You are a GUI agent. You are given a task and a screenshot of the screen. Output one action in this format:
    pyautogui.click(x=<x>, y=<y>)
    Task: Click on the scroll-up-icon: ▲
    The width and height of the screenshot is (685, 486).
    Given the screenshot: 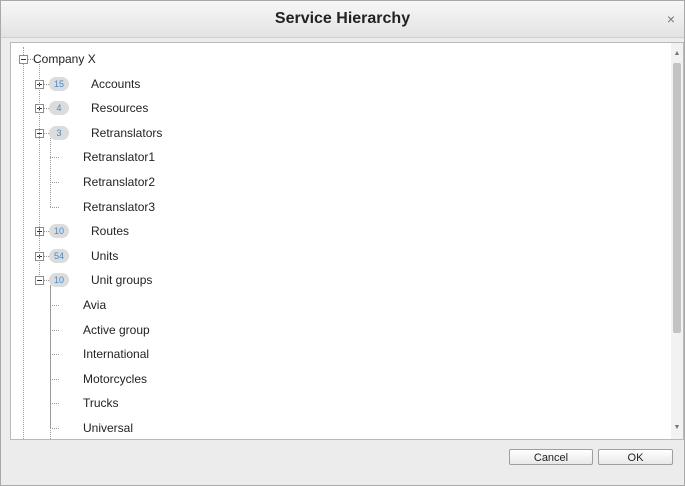 What is the action you would take?
    pyautogui.click(x=677, y=54)
    